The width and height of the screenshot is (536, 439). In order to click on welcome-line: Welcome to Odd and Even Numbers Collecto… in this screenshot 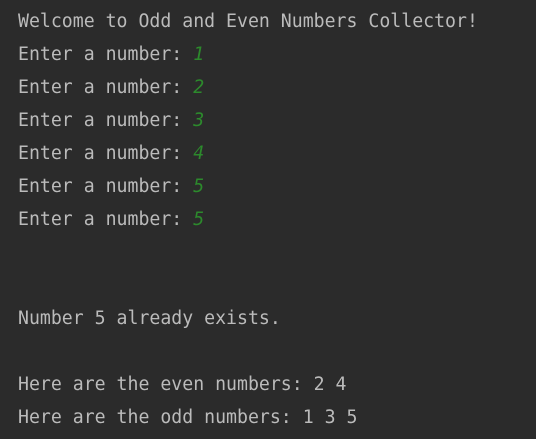, I will do `click(248, 21)`.